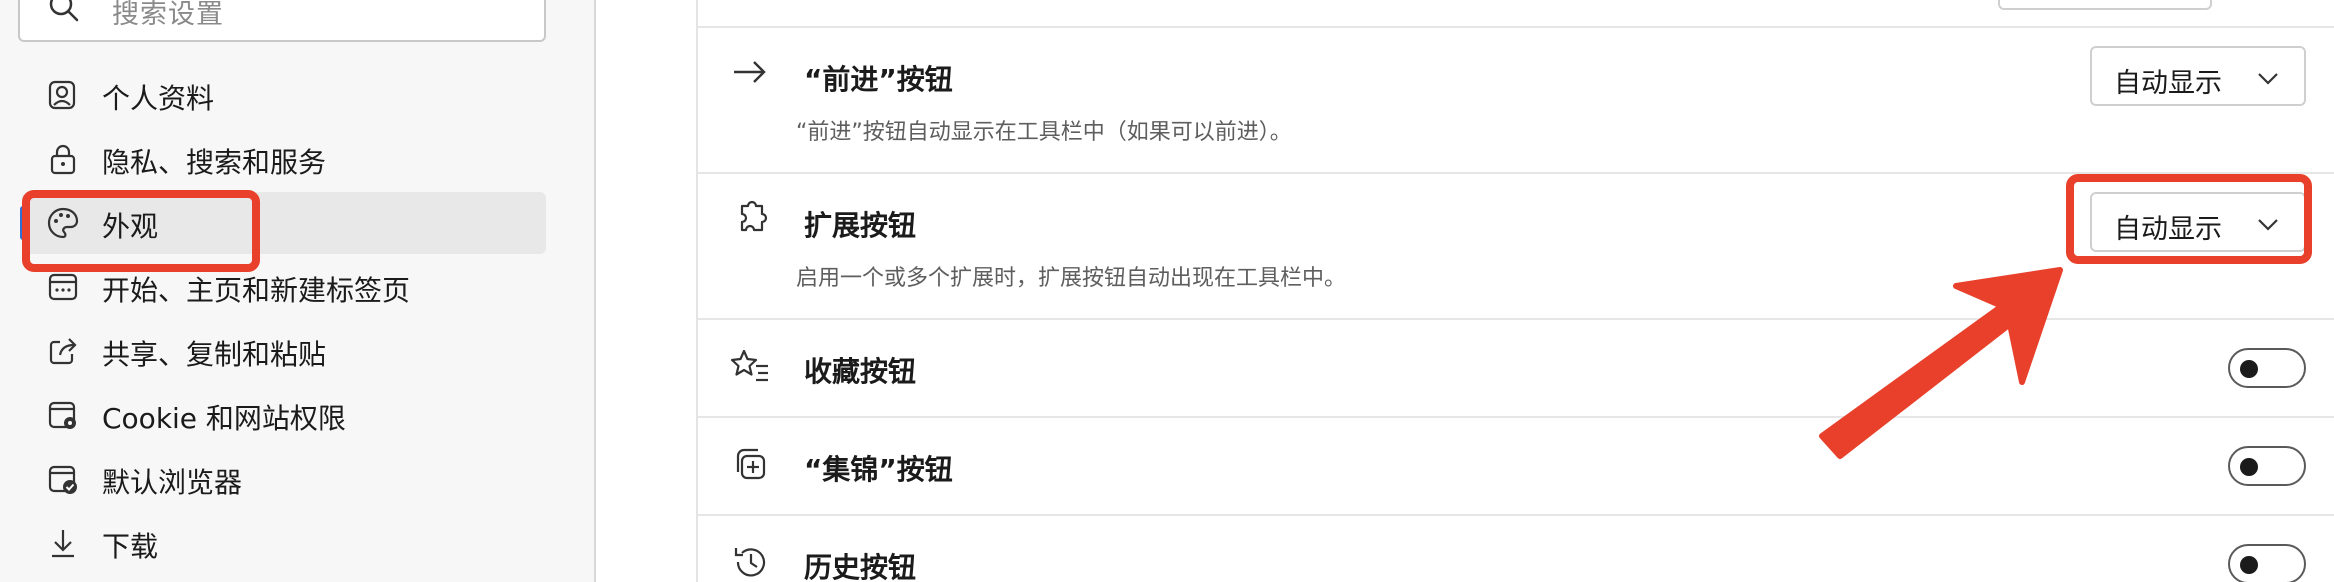 The image size is (2334, 582). I want to click on start-page-icon, so click(63, 287).